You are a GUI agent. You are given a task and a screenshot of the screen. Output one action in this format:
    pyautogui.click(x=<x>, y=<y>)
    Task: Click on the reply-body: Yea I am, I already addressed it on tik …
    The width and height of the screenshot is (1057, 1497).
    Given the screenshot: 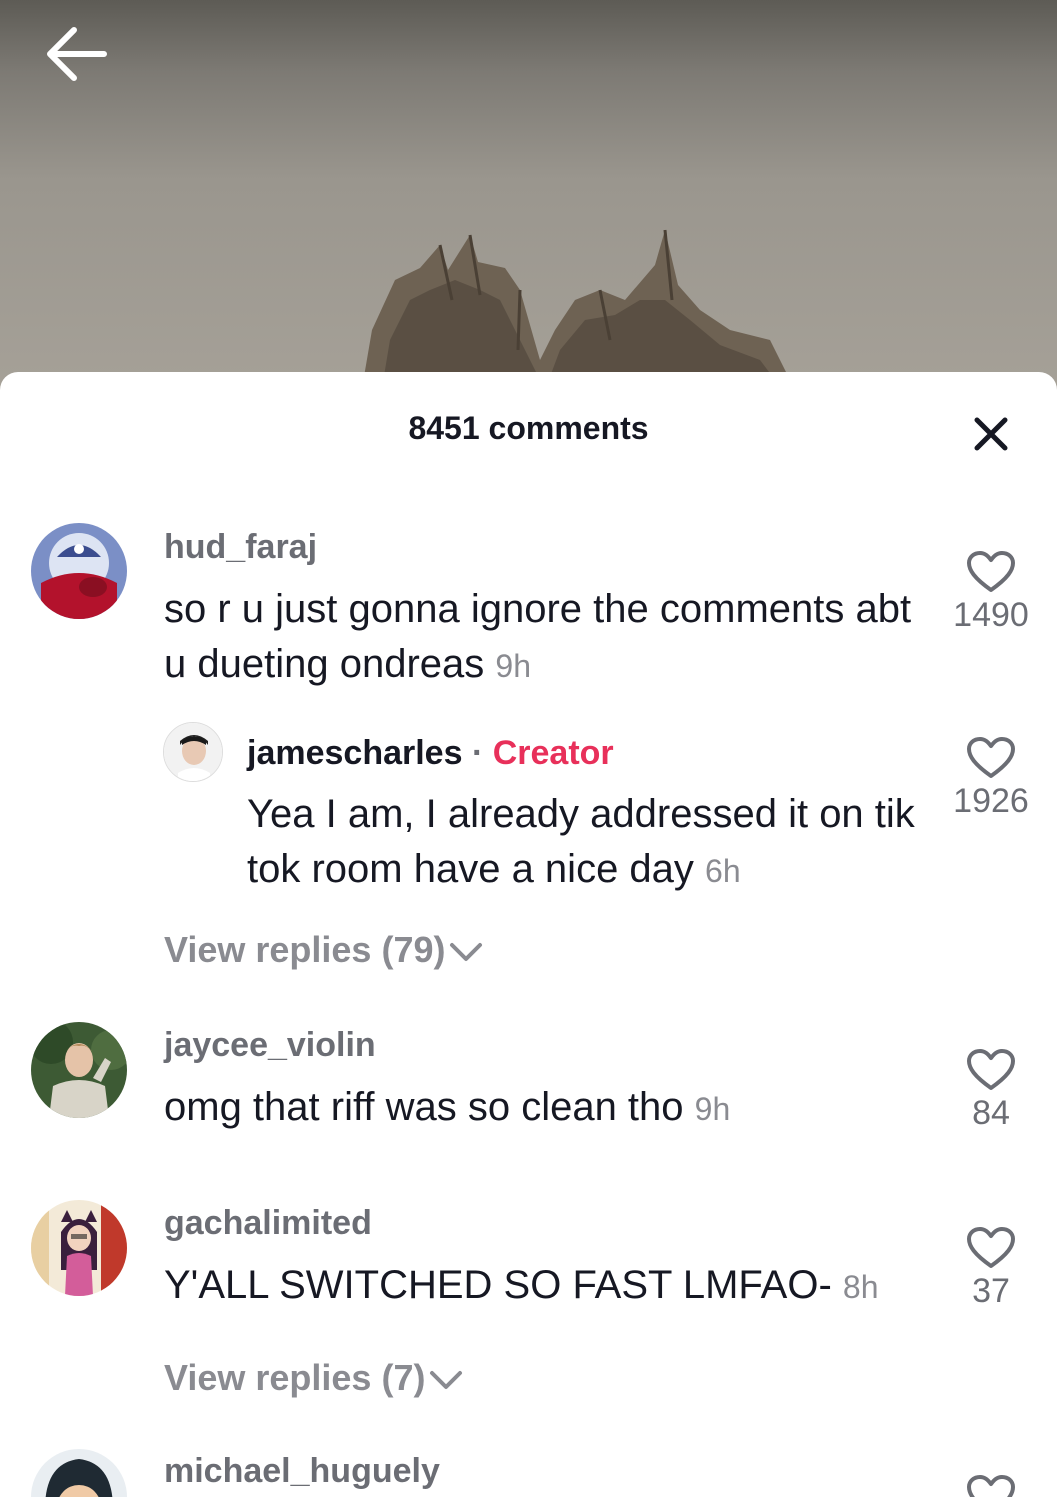 What is the action you would take?
    pyautogui.click(x=581, y=841)
    